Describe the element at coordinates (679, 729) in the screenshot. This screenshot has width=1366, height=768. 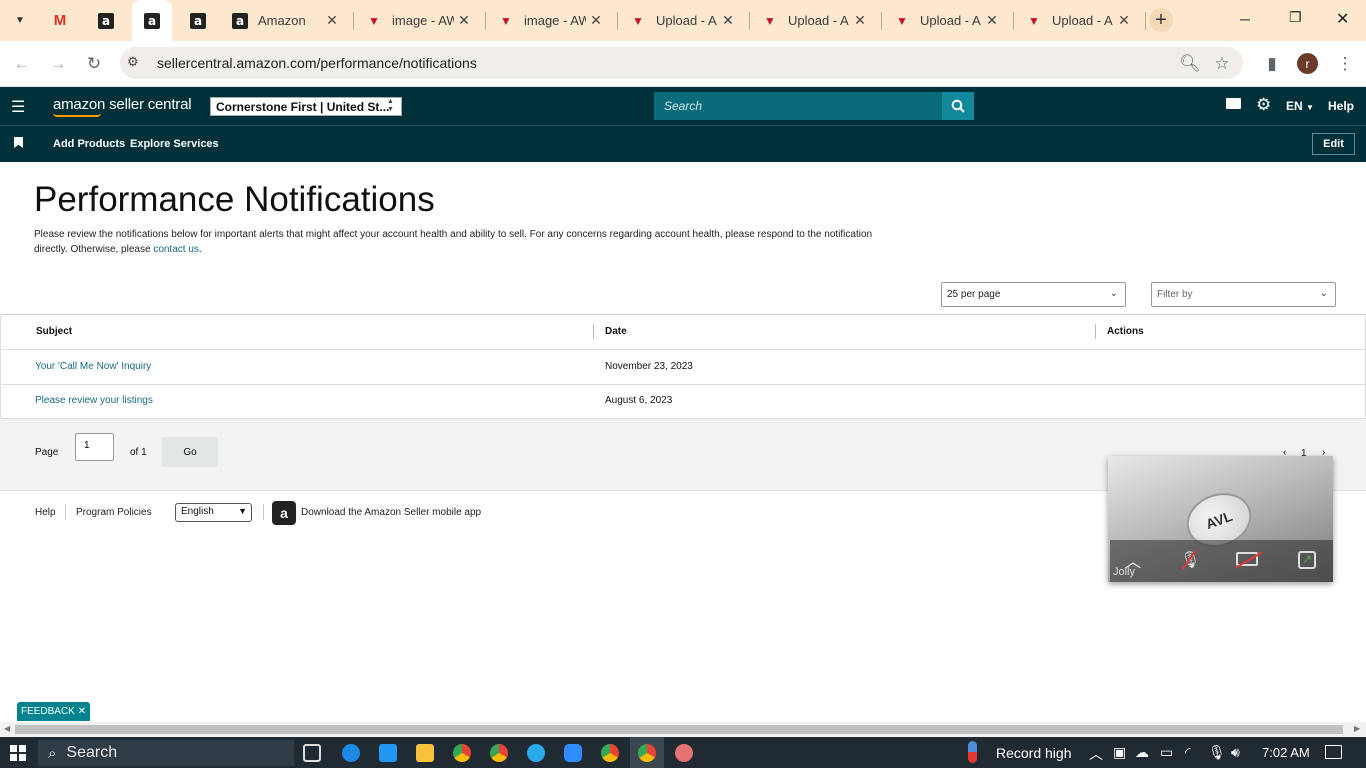
I see `scrollbar-thumb` at that location.